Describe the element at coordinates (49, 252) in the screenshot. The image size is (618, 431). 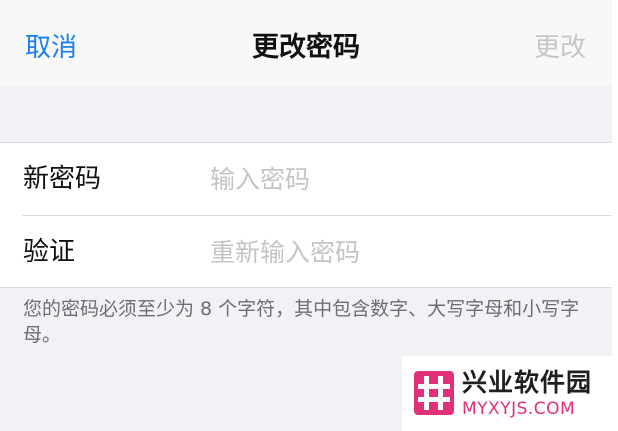
I see `verify-password-label: 验证` at that location.